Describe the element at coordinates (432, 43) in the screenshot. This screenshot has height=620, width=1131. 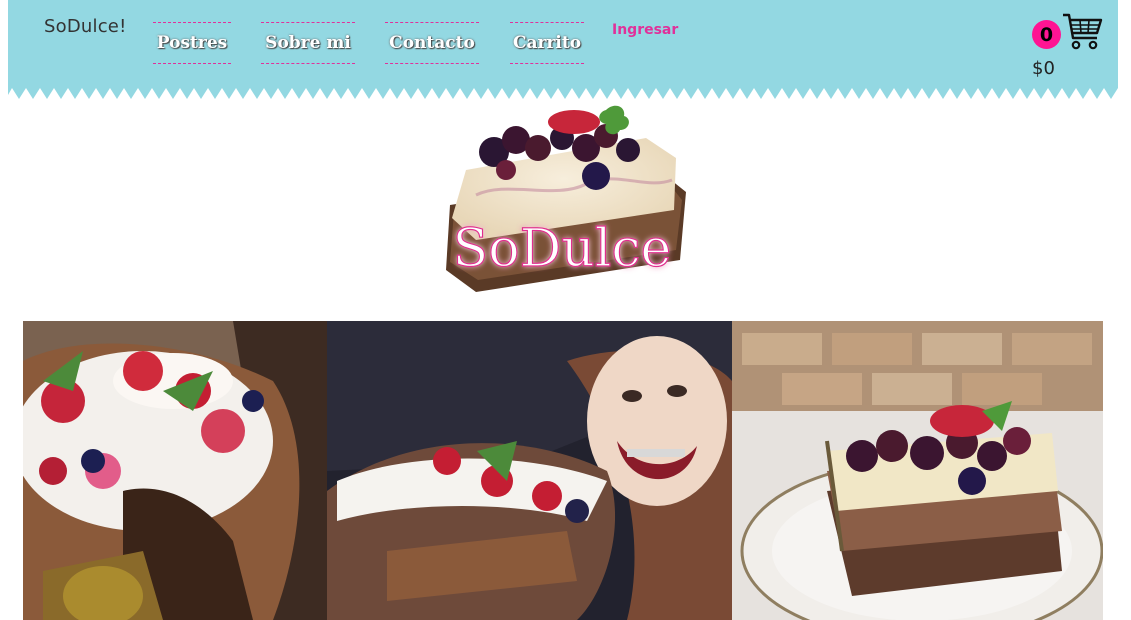
I see `nav-contacto: Contacto` at that location.